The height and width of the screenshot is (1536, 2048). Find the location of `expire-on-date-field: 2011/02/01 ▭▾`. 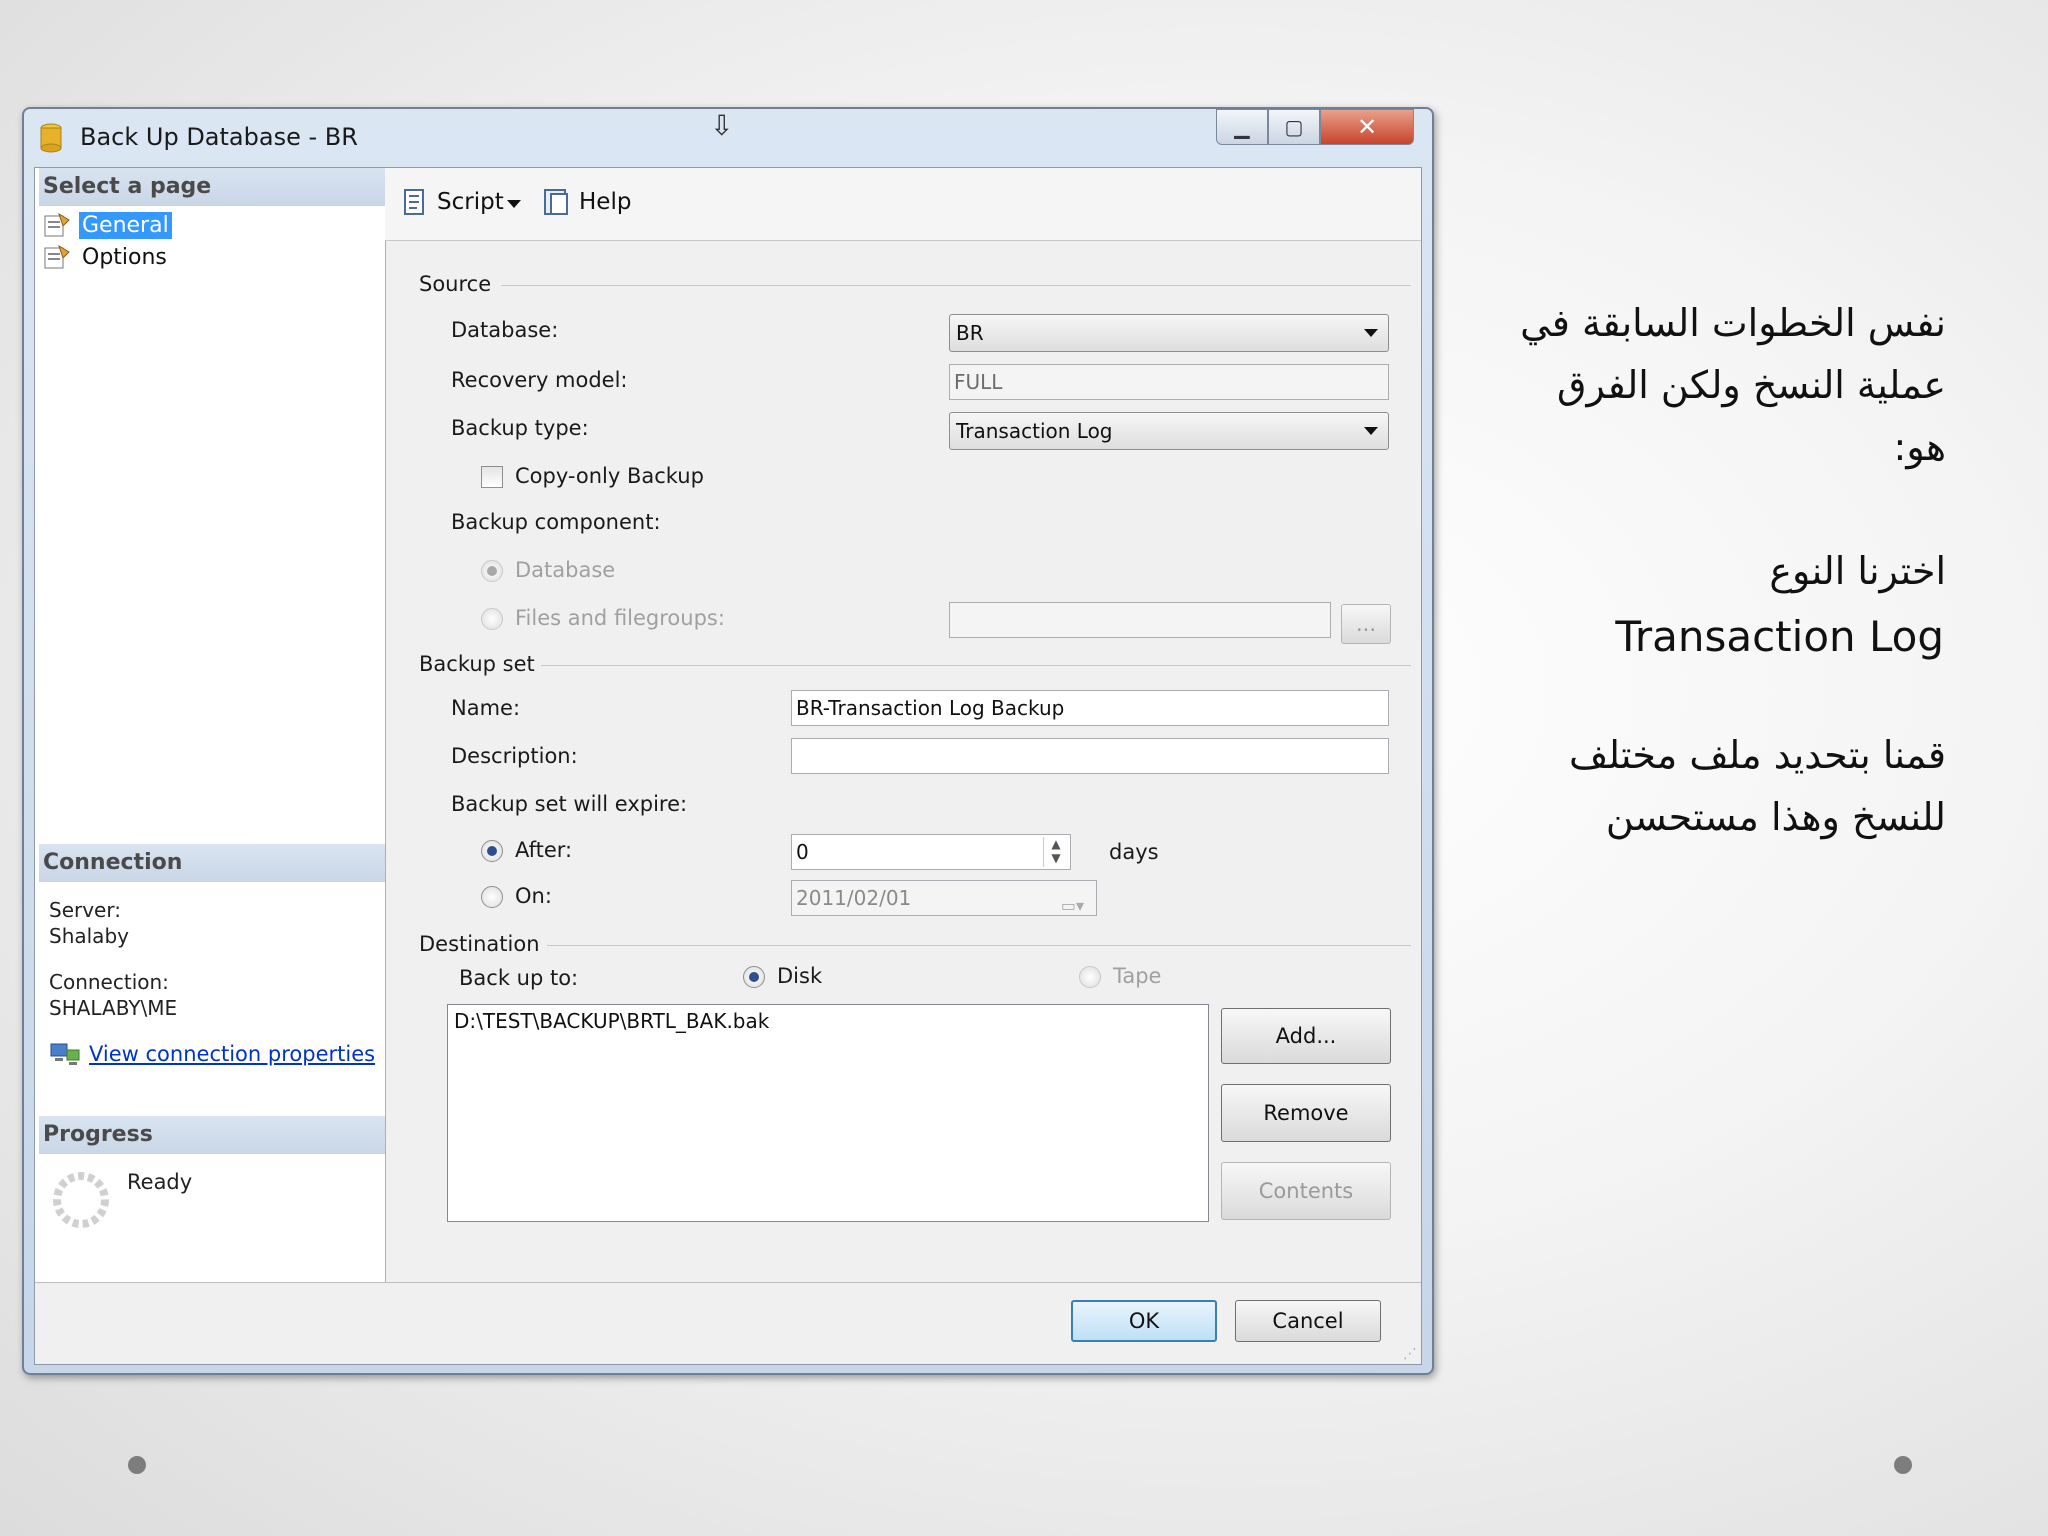

expire-on-date-field: 2011/02/01 ▭▾ is located at coordinates (944, 898).